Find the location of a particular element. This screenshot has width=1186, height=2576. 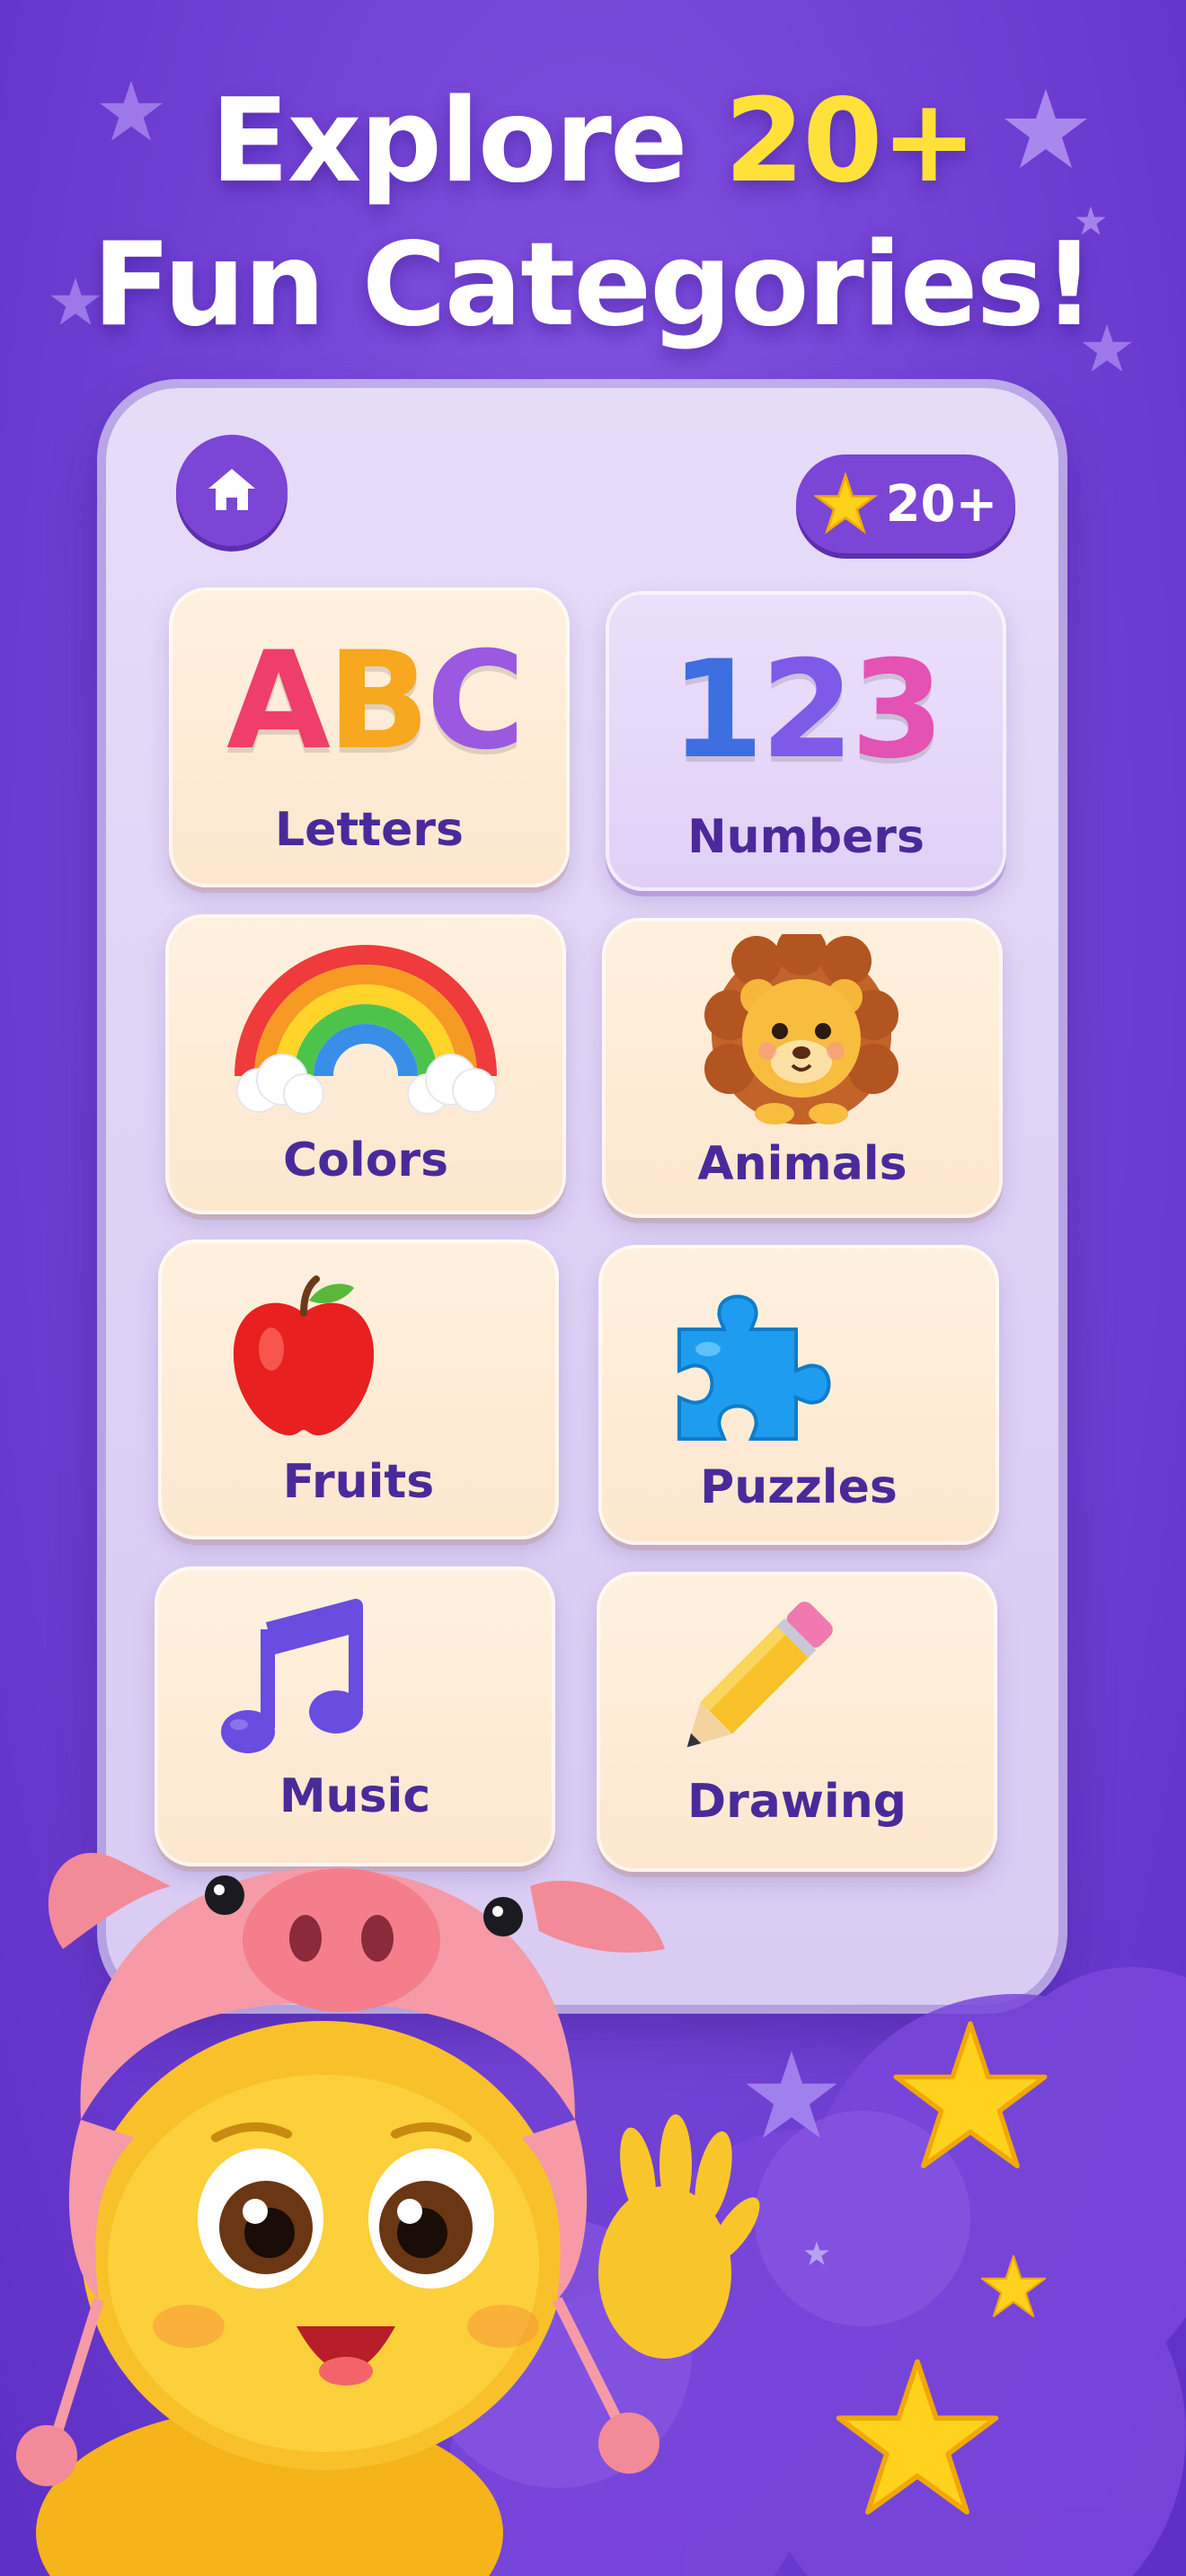

headline-accent: 20+ is located at coordinates (850, 141).